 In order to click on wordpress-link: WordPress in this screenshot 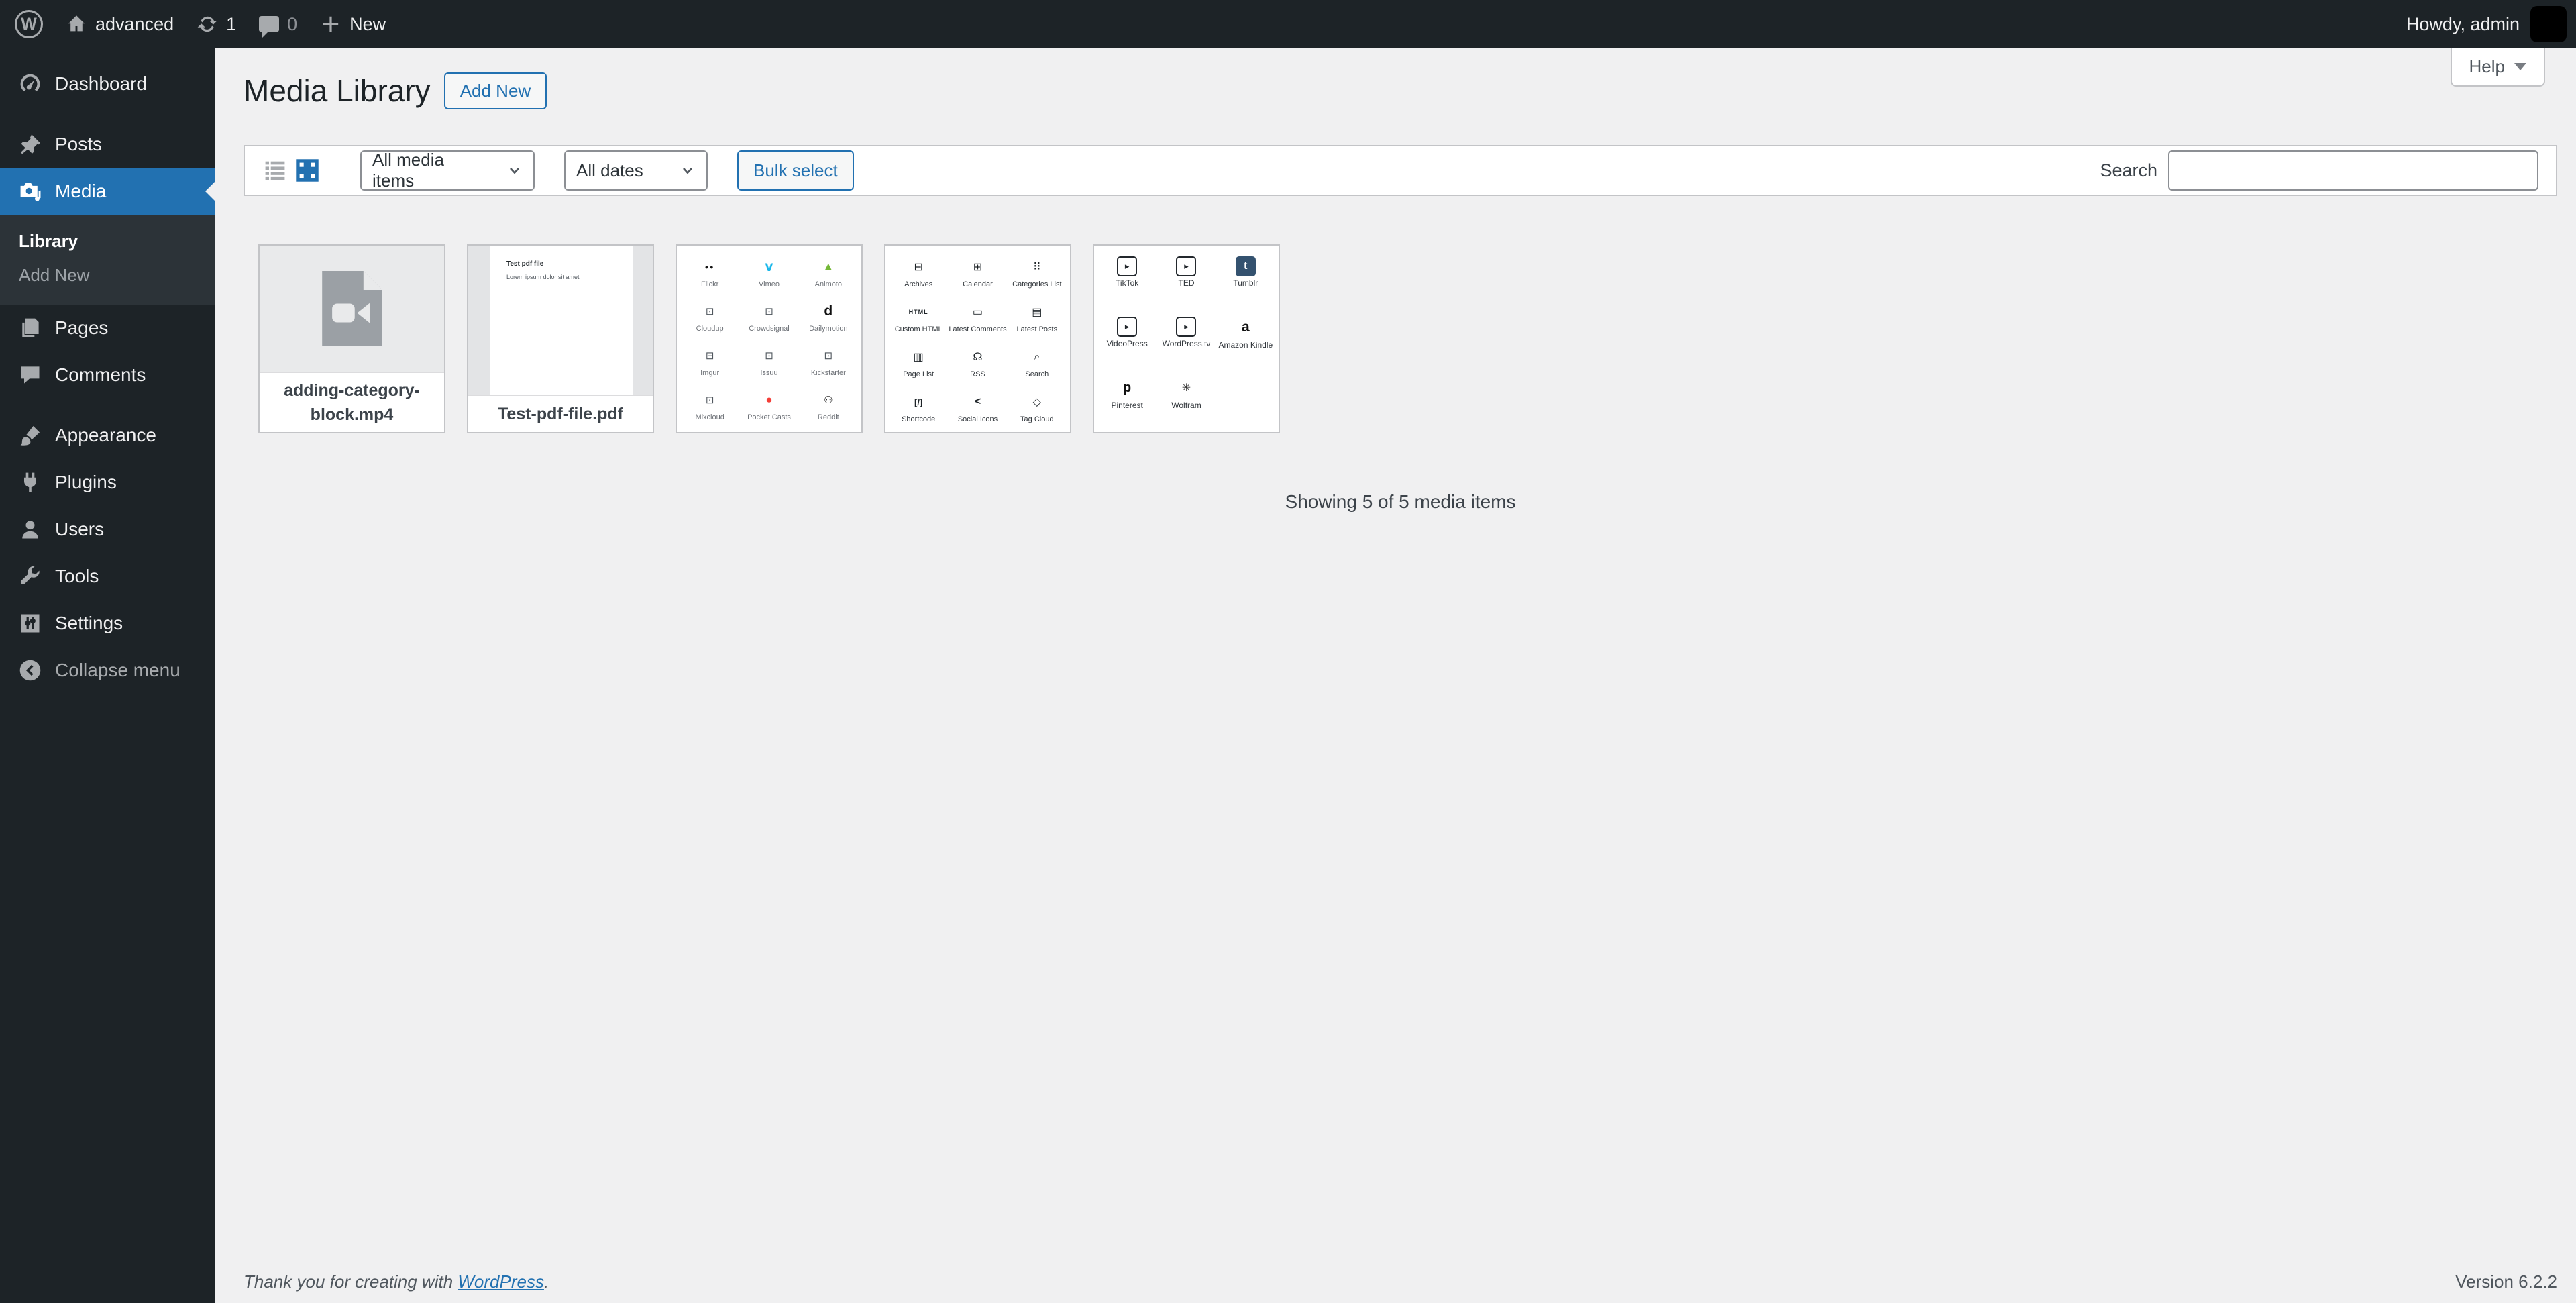, I will do `click(501, 1281)`.